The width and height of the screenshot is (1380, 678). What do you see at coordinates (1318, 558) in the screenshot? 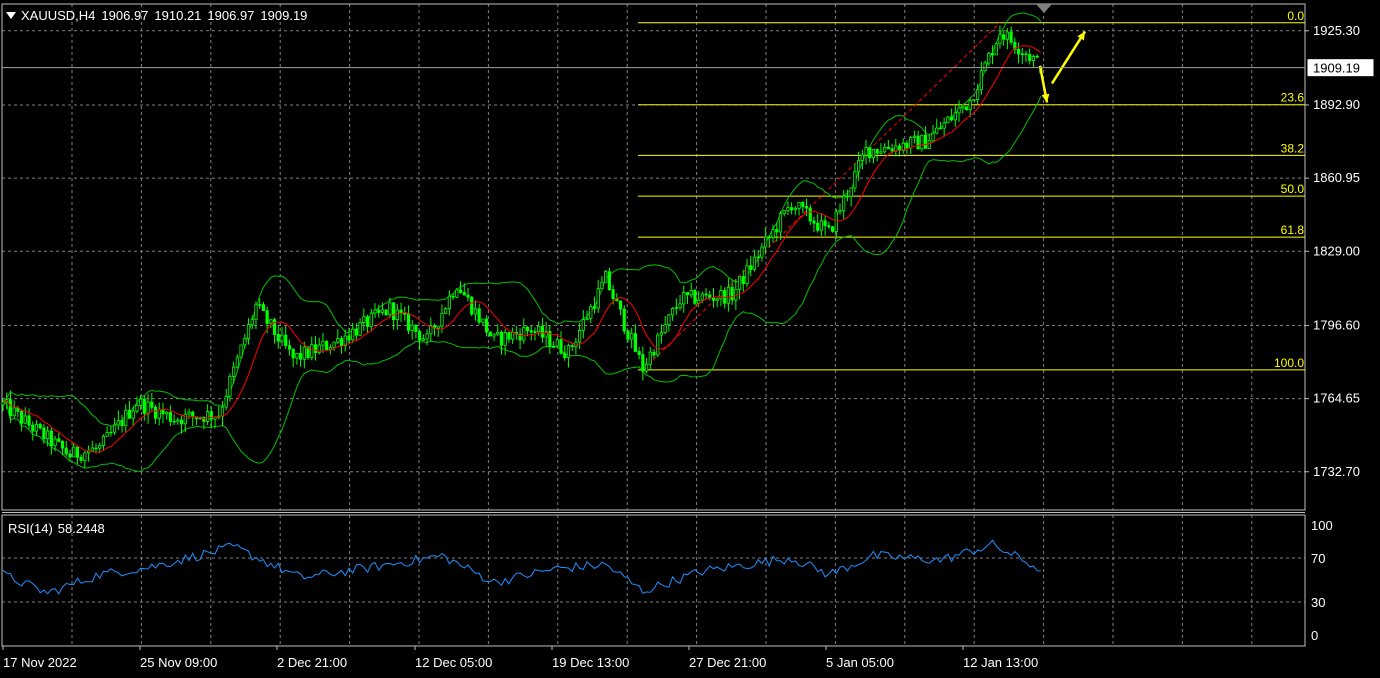
I see `rsi-axis-label: 70` at bounding box center [1318, 558].